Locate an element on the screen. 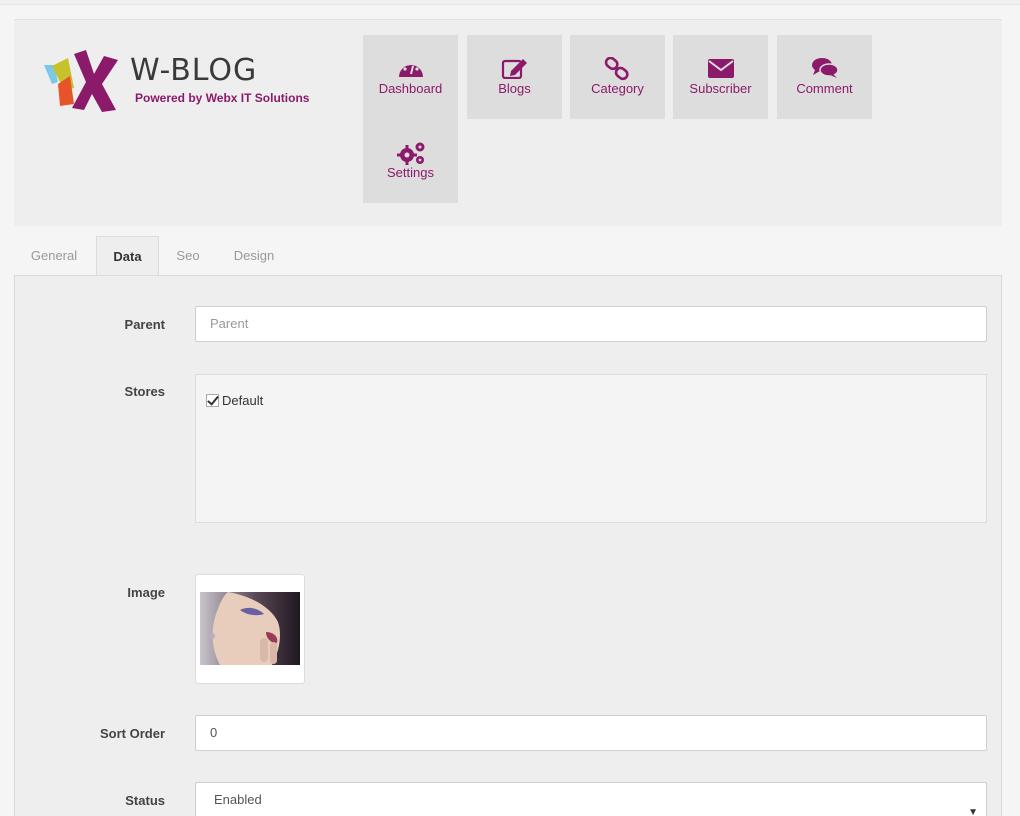 The height and width of the screenshot is (816, 1020). menu-blogs-label: Blogs is located at coordinates (514, 88).